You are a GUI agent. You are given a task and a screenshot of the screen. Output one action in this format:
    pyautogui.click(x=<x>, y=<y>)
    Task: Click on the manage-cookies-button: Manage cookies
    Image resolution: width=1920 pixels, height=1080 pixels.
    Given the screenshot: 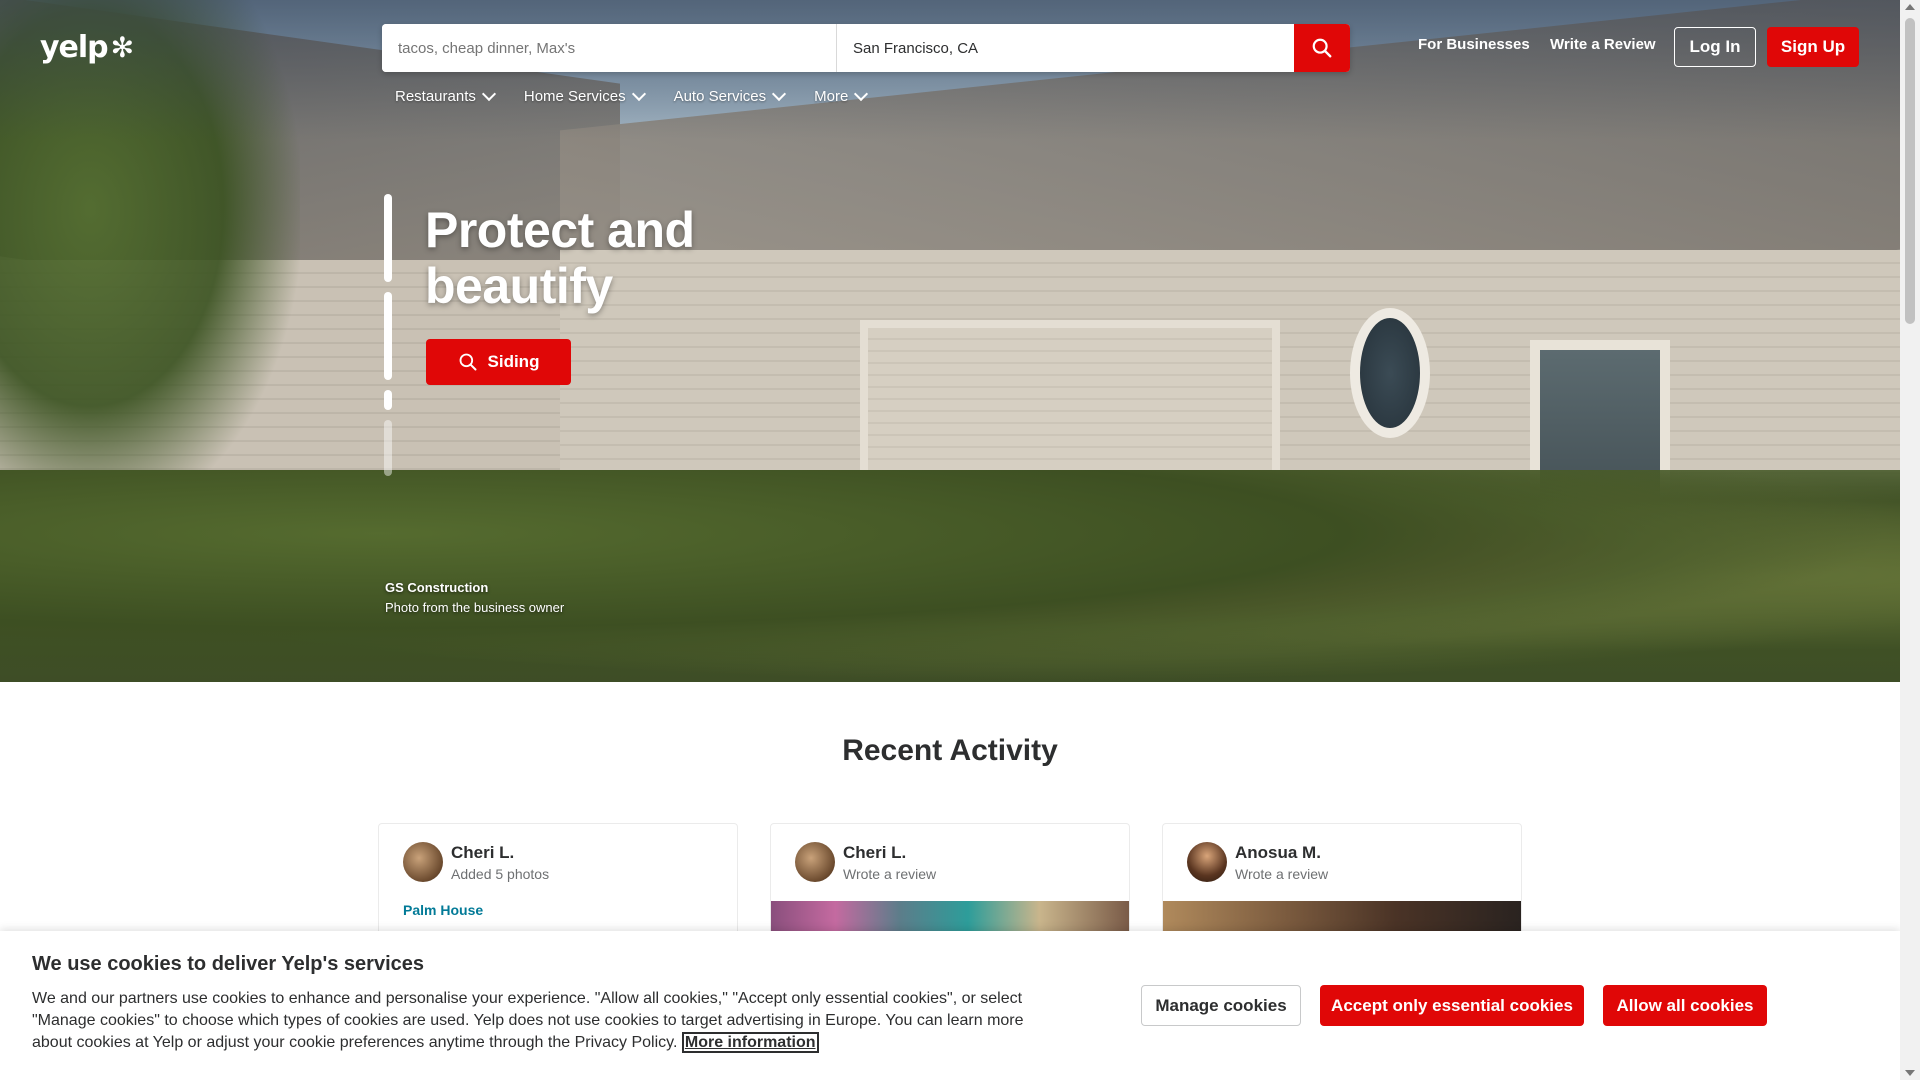 What is the action you would take?
    pyautogui.click(x=1221, y=1005)
    